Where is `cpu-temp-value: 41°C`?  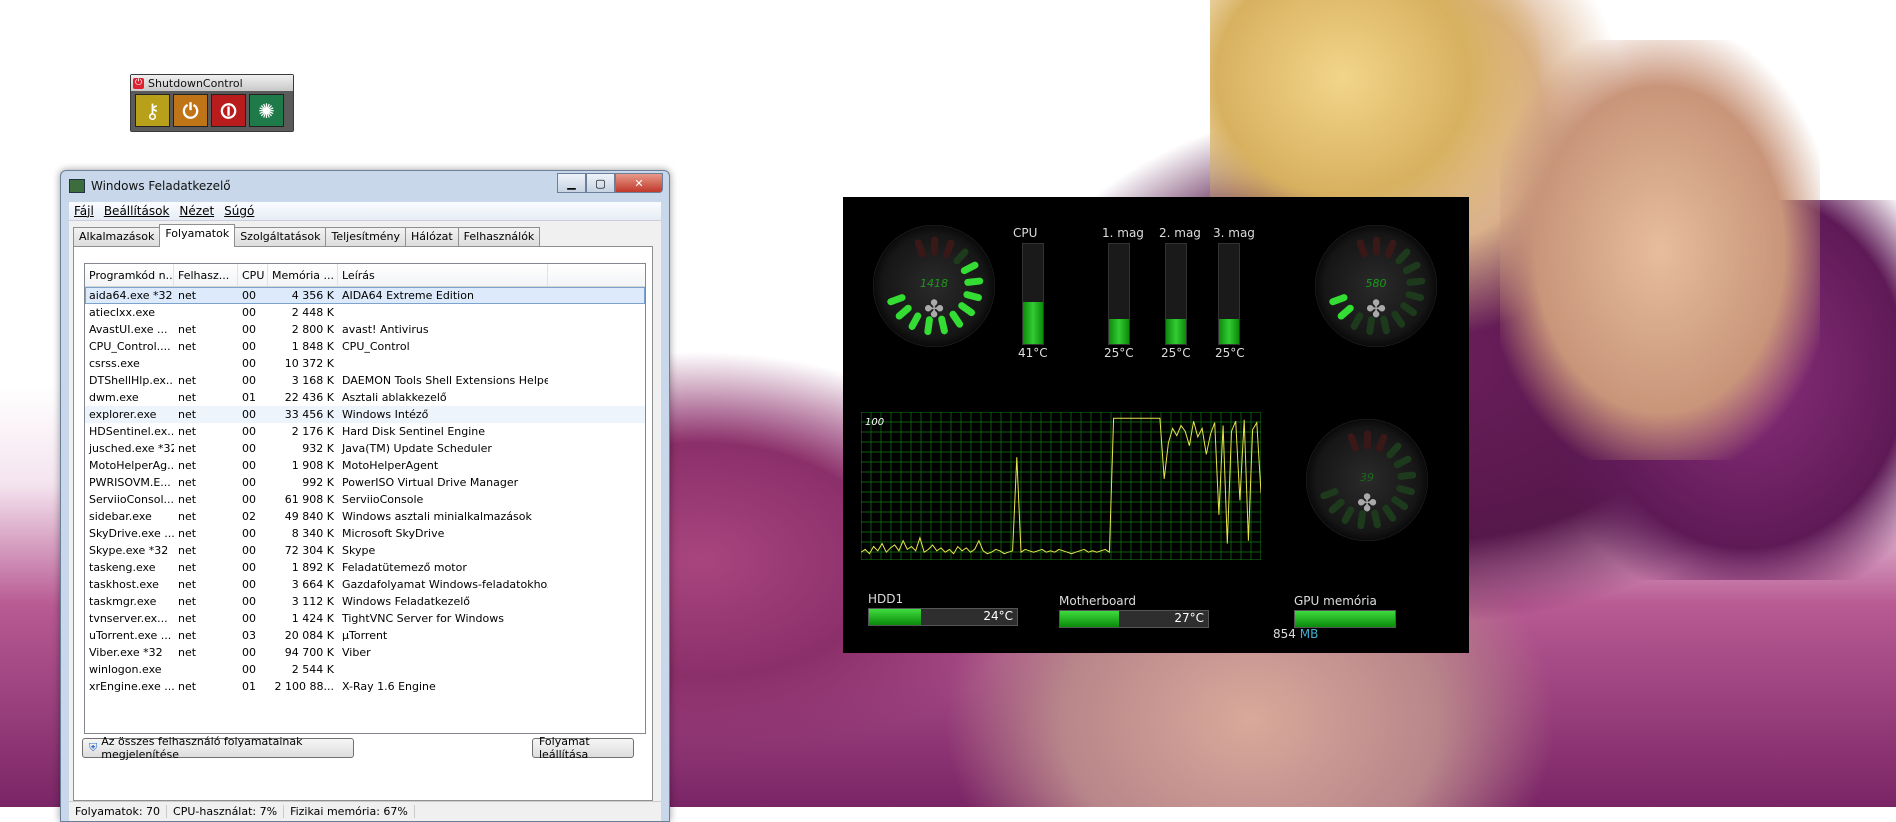
cpu-temp-value: 41°C is located at coordinates (1033, 353).